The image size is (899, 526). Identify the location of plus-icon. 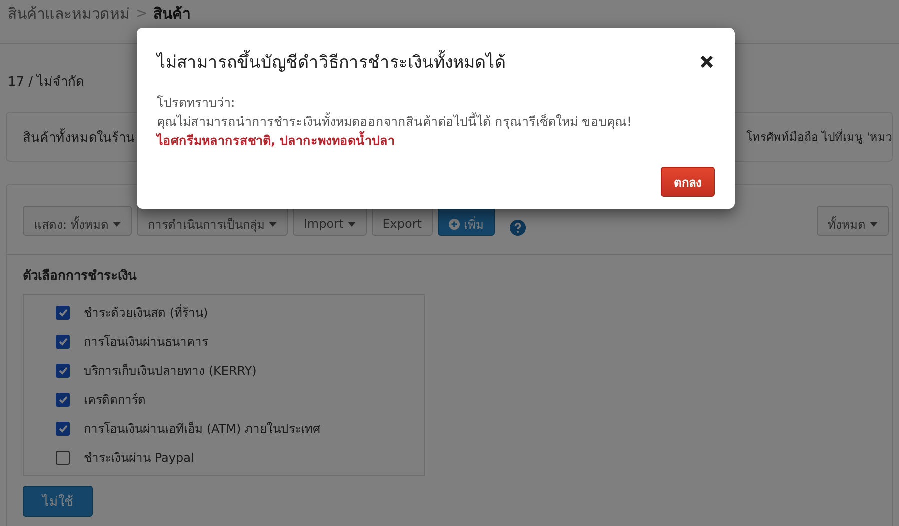
(454, 224).